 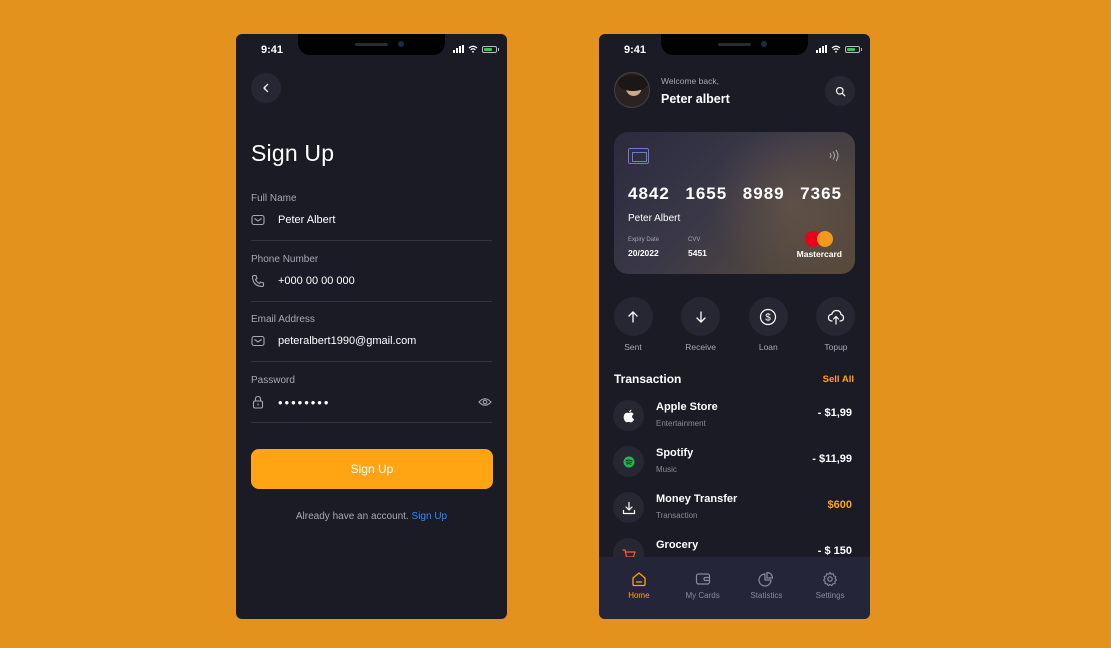 What do you see at coordinates (258, 402) in the screenshot?
I see `lock-icon` at bounding box center [258, 402].